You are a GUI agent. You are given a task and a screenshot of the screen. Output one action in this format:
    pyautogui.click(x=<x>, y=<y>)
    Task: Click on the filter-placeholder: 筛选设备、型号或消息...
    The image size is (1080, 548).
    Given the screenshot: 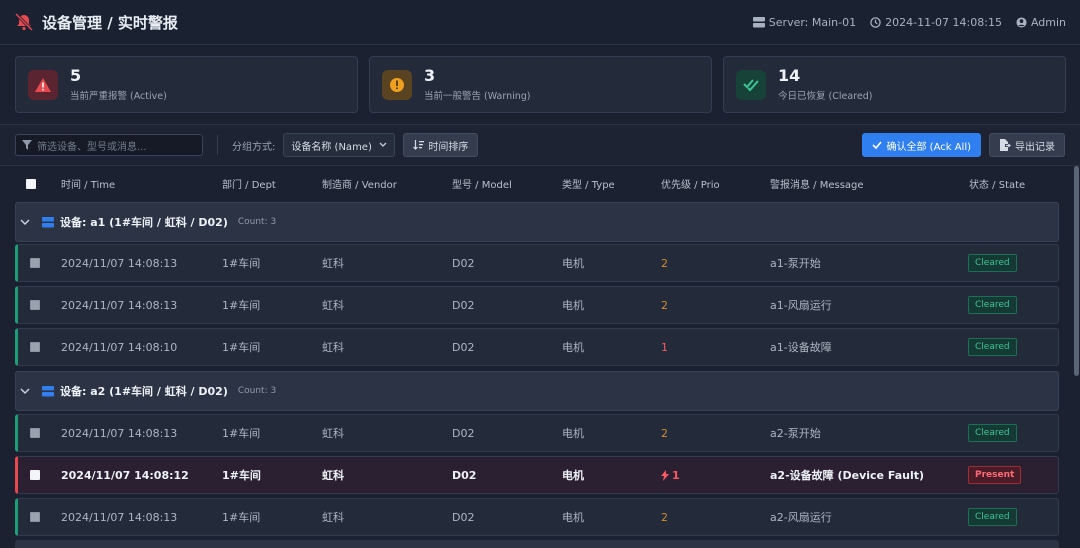 What is the action you would take?
    pyautogui.click(x=92, y=147)
    